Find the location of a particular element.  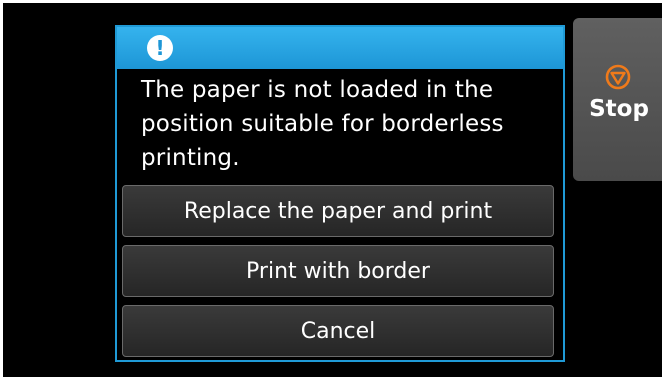

print-with-border-button: Print with border is located at coordinates (338, 271).